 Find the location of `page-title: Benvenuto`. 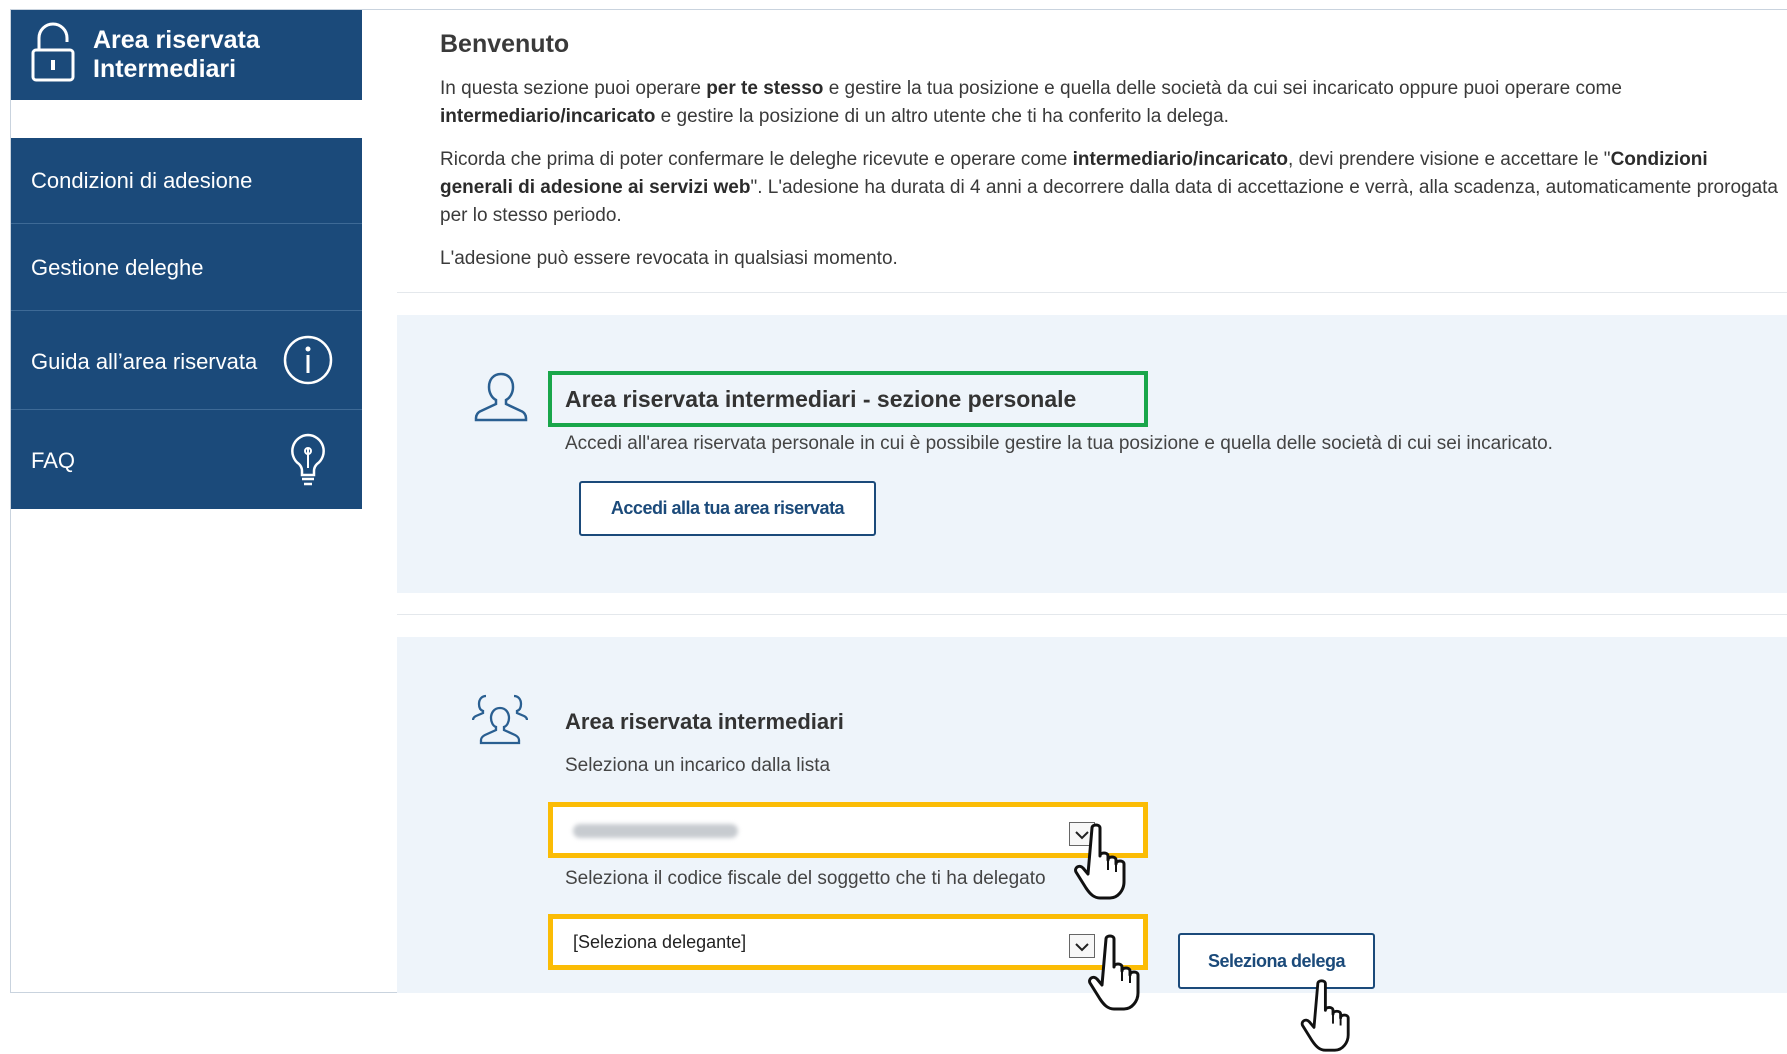

page-title: Benvenuto is located at coordinates (505, 44).